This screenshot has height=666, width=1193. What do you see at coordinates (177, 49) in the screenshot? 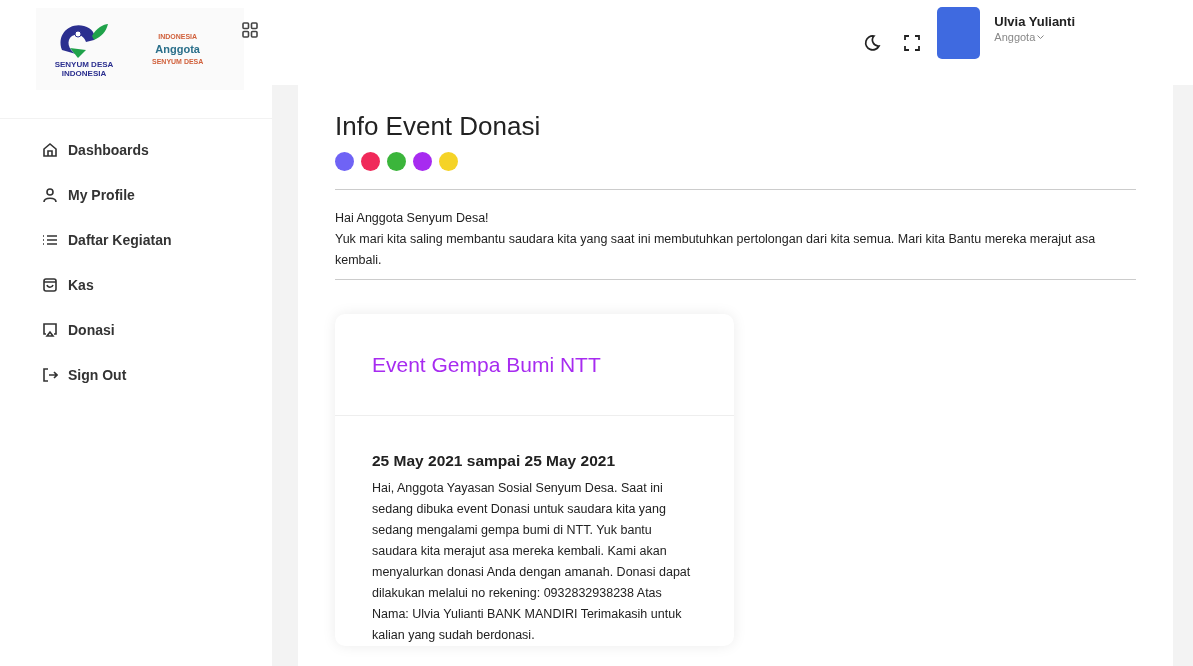
I see `logo-text: Anggota` at bounding box center [177, 49].